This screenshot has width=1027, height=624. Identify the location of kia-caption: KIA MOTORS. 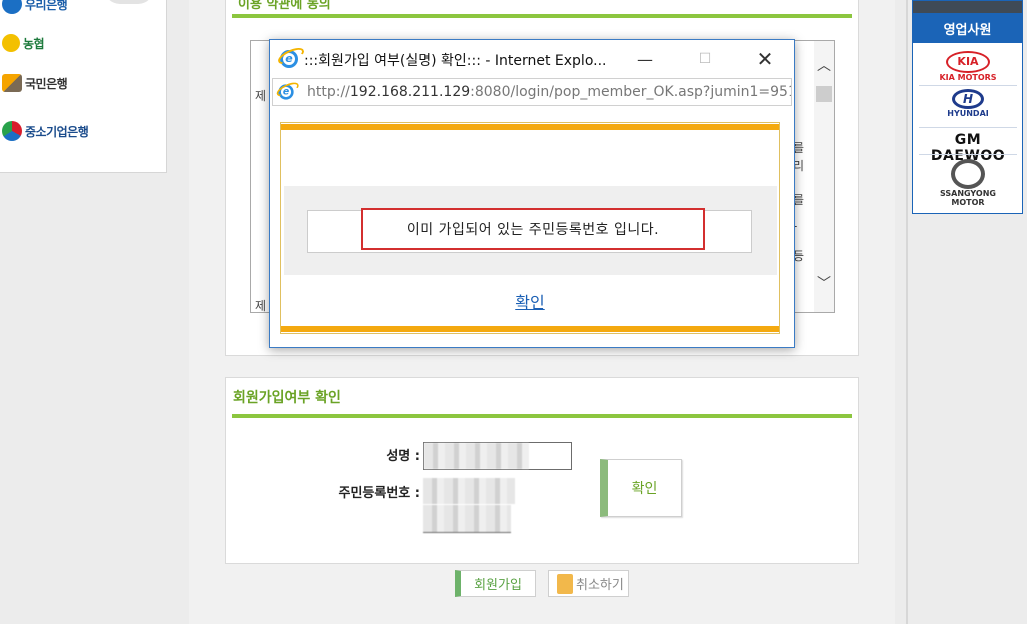
(968, 77).